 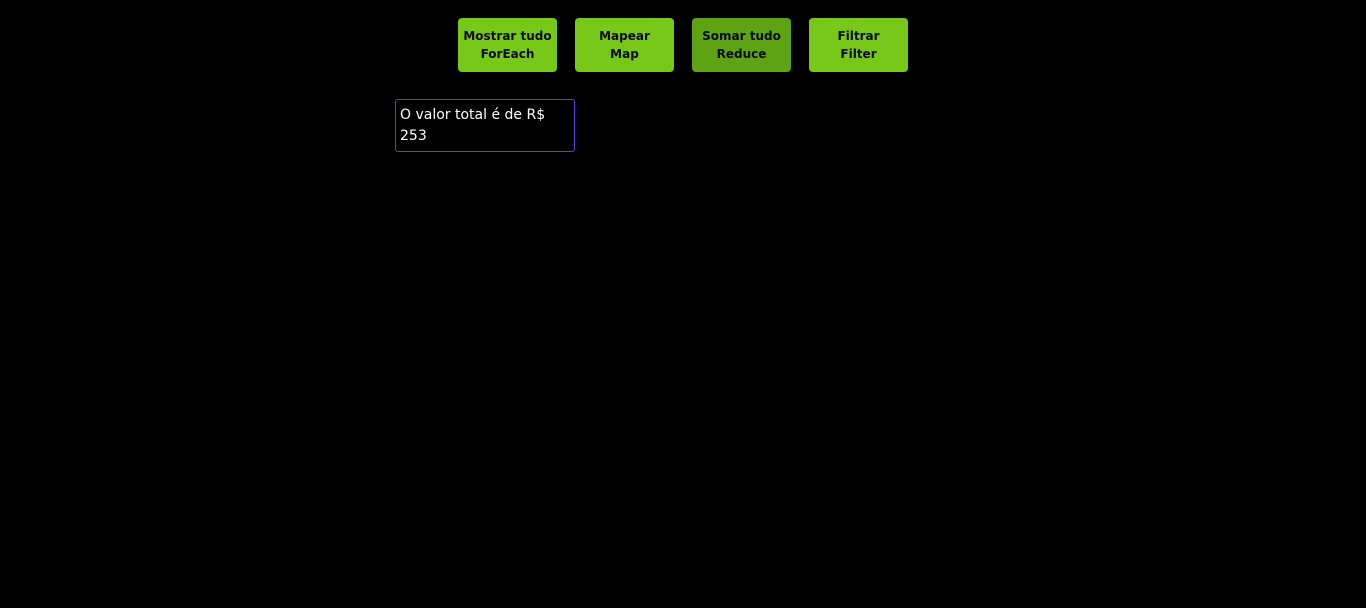 What do you see at coordinates (624, 45) in the screenshot?
I see `map-button: Mapear Map` at bounding box center [624, 45].